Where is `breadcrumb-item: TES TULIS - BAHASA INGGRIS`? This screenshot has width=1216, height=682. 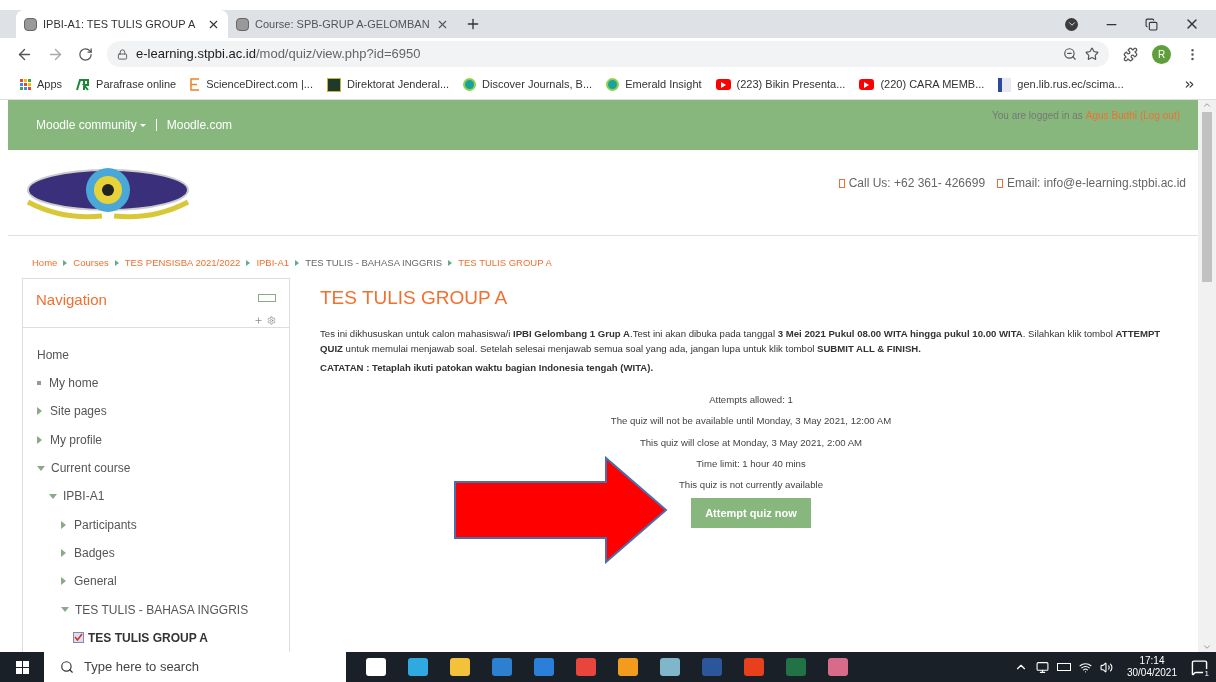 breadcrumb-item: TES TULIS - BAHASA INGGRIS is located at coordinates (374, 262).